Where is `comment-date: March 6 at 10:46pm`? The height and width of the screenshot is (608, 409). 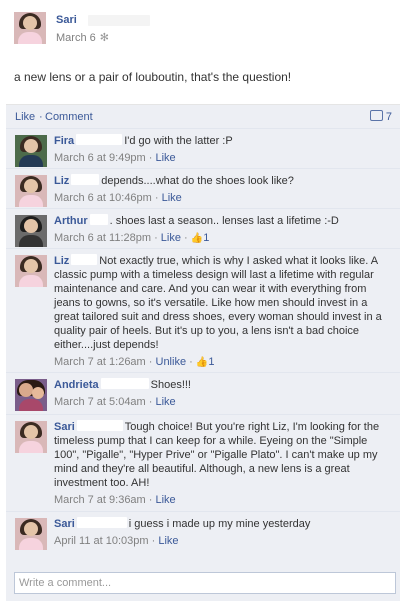
comment-date: March 6 at 10:46pm is located at coordinates (103, 198).